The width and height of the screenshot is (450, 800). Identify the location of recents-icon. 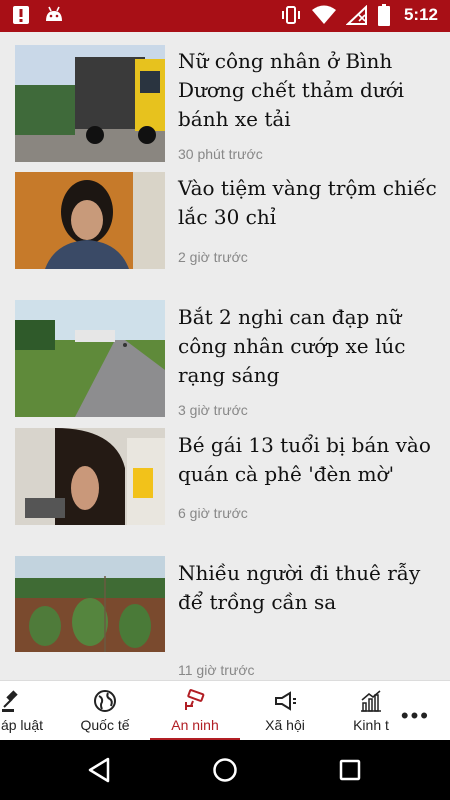
(350, 772).